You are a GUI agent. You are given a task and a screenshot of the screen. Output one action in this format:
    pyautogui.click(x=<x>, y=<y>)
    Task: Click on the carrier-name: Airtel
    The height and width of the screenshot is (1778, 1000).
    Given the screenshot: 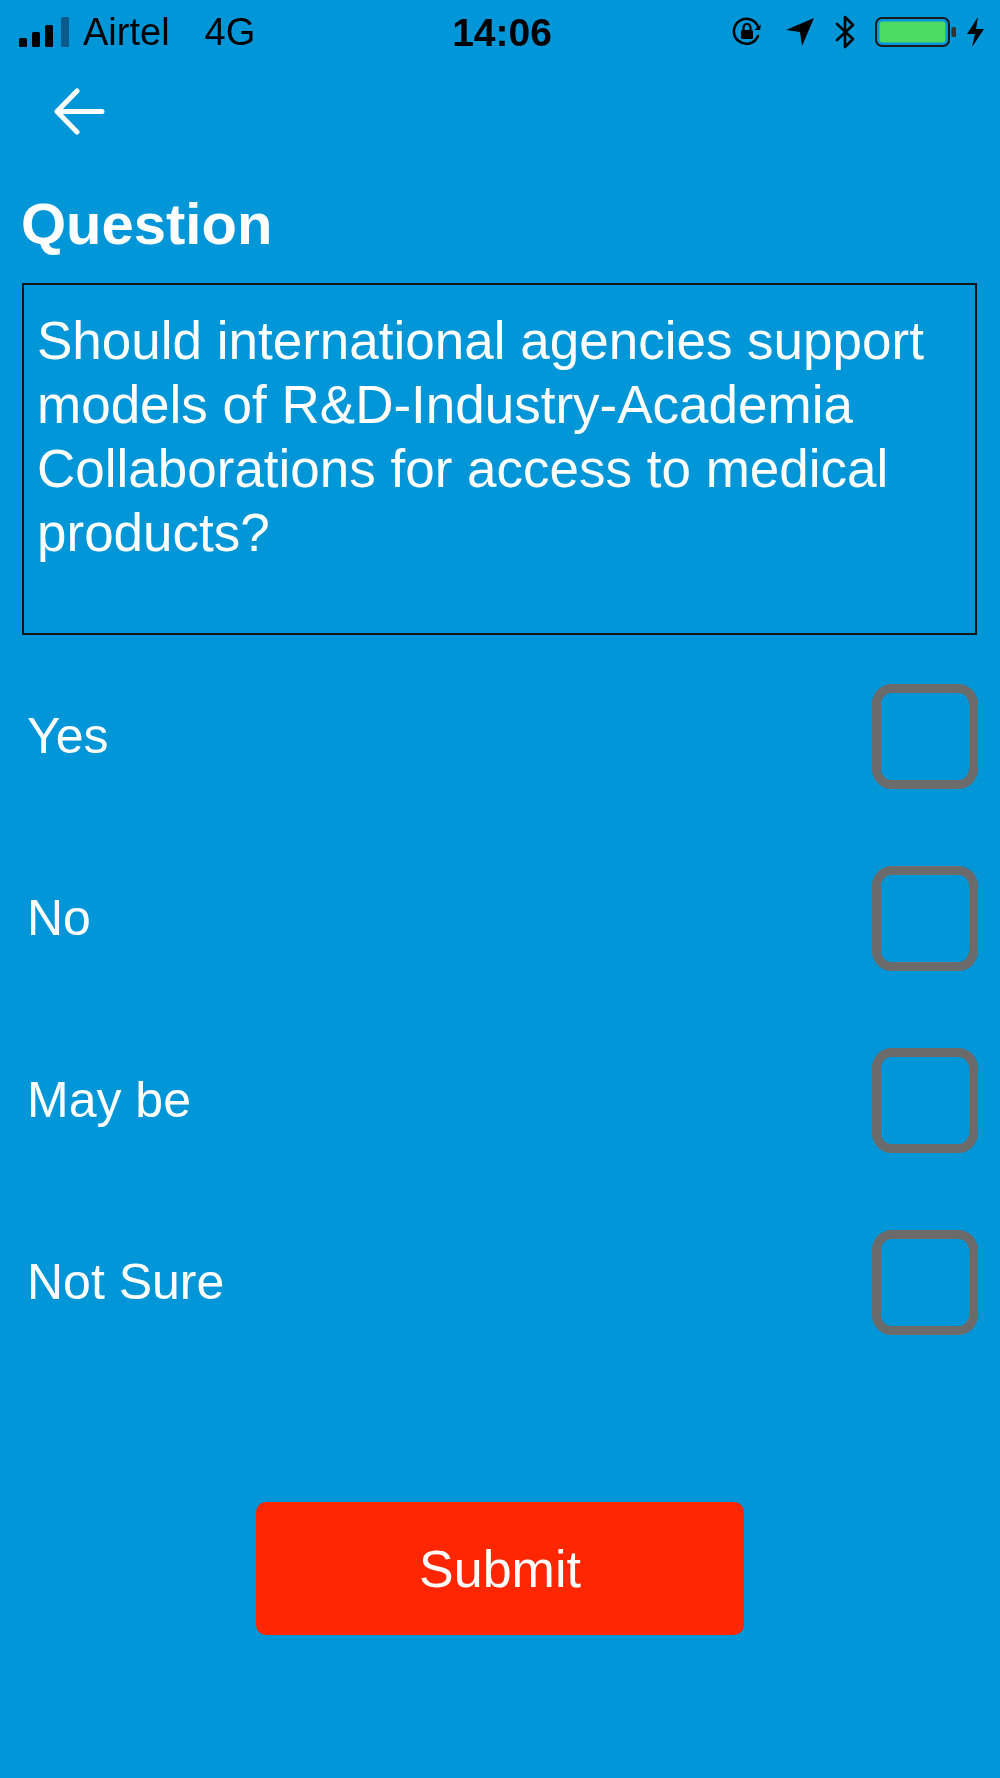 What is the action you would take?
    pyautogui.click(x=126, y=32)
    